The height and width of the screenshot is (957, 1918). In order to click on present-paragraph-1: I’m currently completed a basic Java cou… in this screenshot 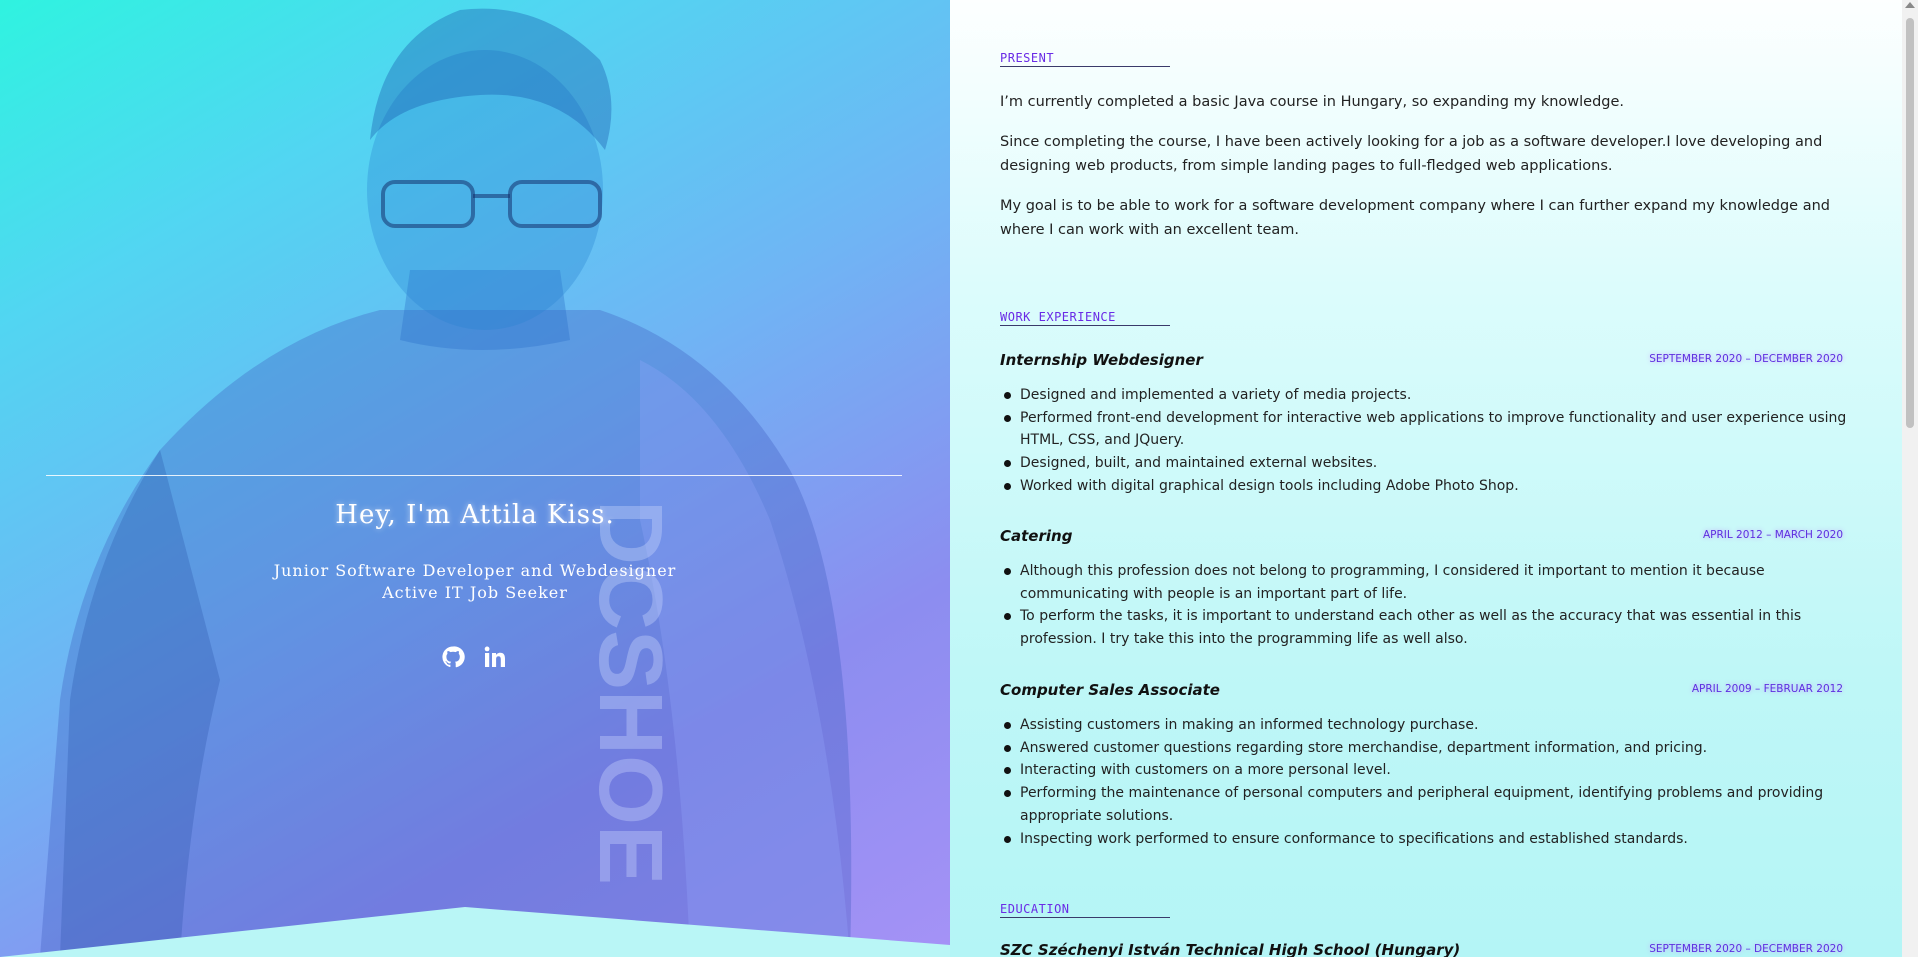, I will do `click(1312, 102)`.